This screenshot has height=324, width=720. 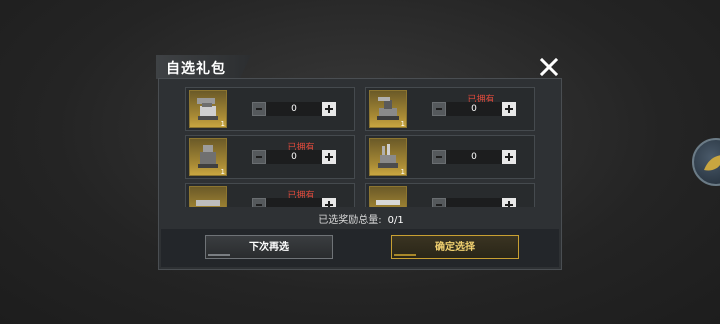 What do you see at coordinates (270, 195) in the screenshot?
I see `reward-card-5: 已拥有` at bounding box center [270, 195].